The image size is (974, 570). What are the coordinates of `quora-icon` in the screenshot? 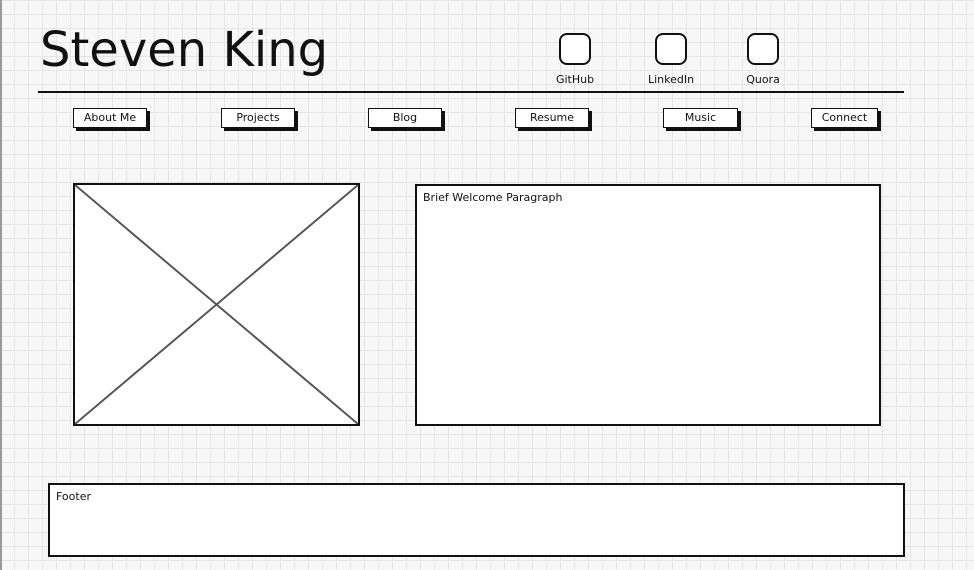 It's located at (763, 49).